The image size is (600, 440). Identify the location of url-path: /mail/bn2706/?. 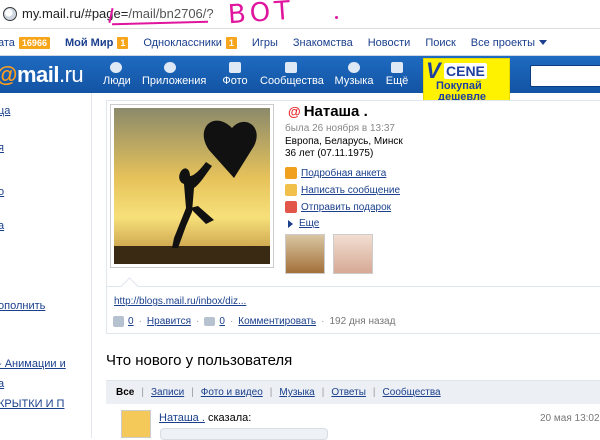
(171, 13).